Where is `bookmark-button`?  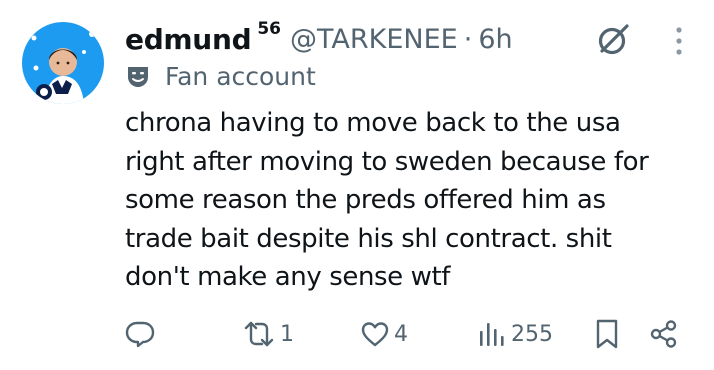 bookmark-button is located at coordinates (607, 334).